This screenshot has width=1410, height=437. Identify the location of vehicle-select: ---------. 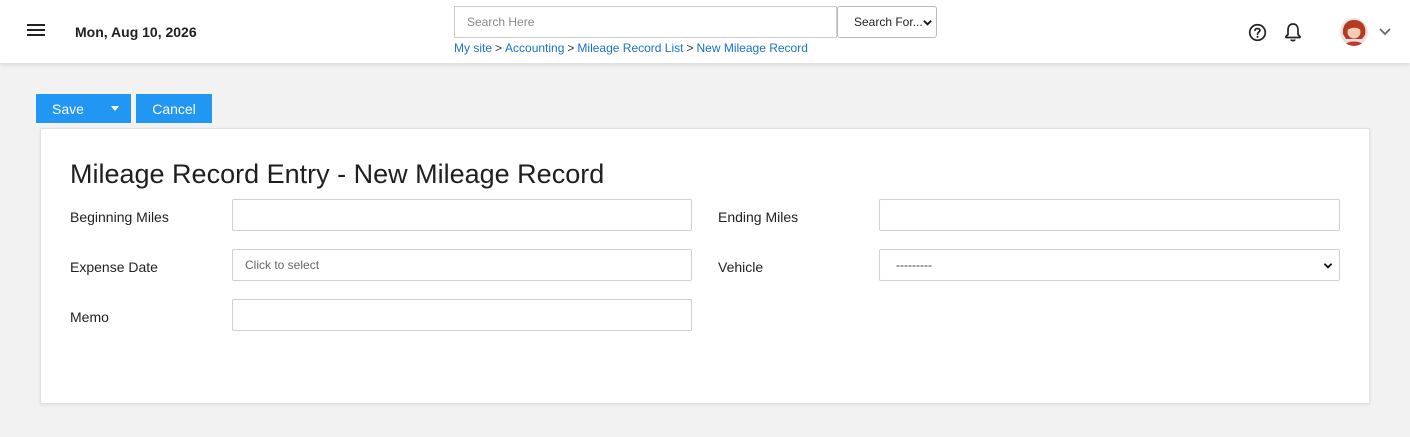
(1109, 265).